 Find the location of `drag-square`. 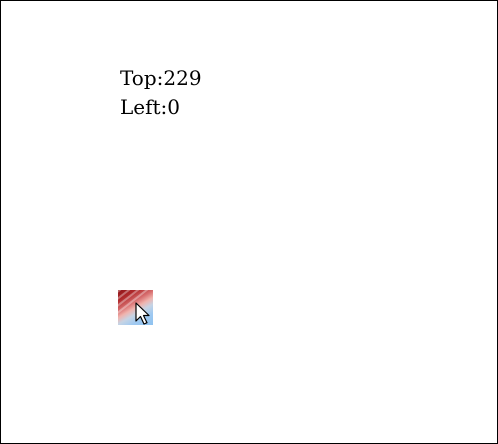

drag-square is located at coordinates (135, 307).